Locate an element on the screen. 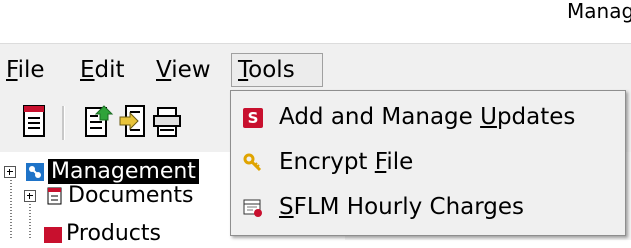 This screenshot has width=631, height=248. menu-item-mnemonic: S is located at coordinates (286, 207).